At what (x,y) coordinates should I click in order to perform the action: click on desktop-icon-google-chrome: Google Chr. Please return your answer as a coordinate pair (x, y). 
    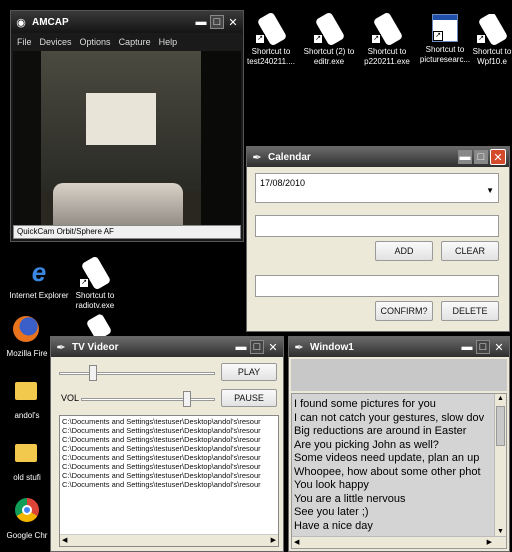
    Looking at the image, I should click on (27, 519).